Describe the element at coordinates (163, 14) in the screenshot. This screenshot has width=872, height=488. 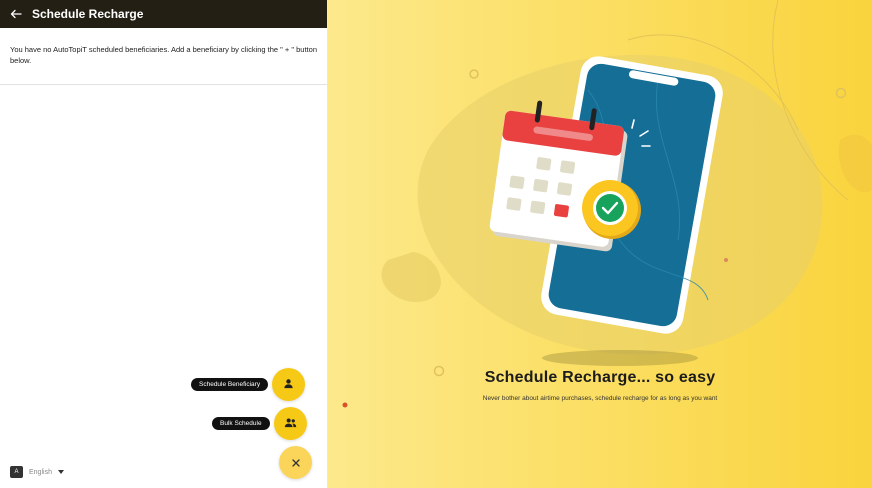
I see `top-bar: Schedule Recharge` at that location.